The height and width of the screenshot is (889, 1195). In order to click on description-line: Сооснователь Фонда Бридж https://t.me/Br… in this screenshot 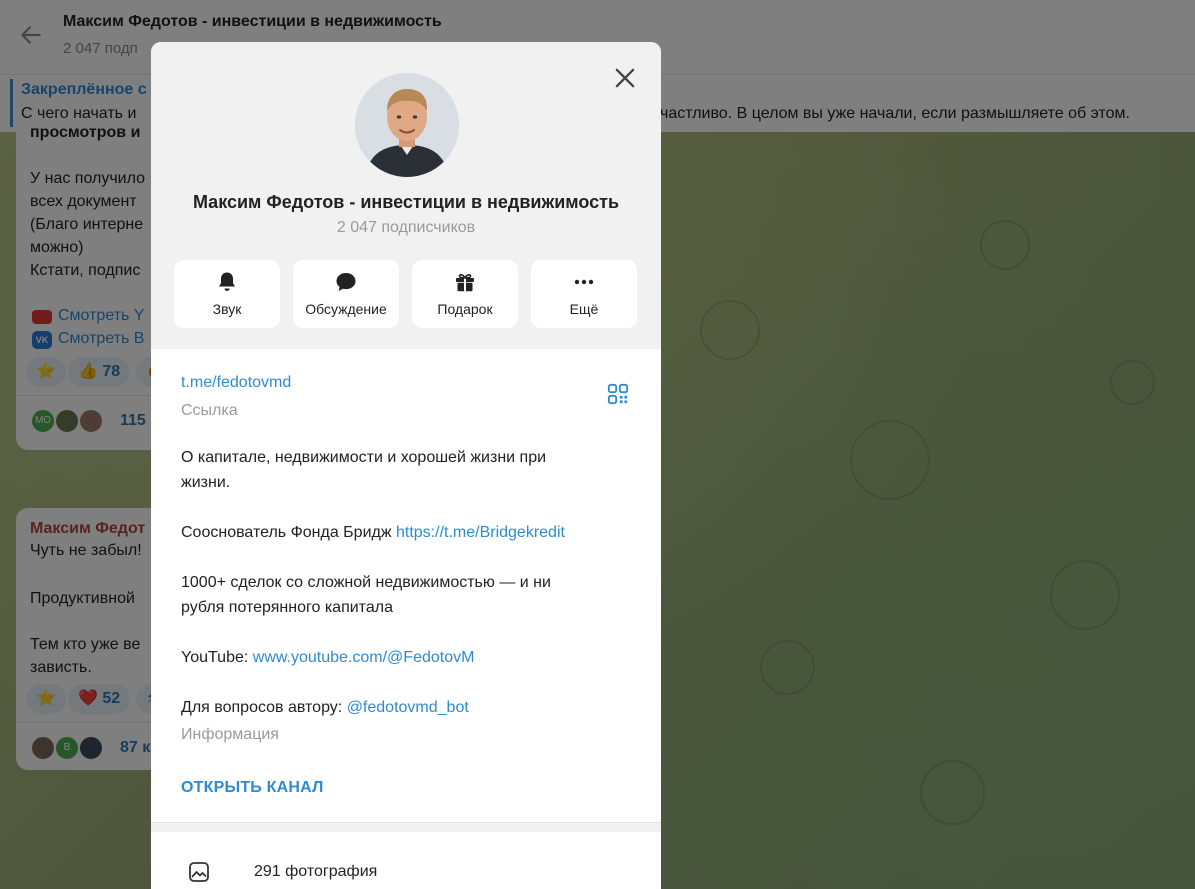, I will do `click(373, 532)`.